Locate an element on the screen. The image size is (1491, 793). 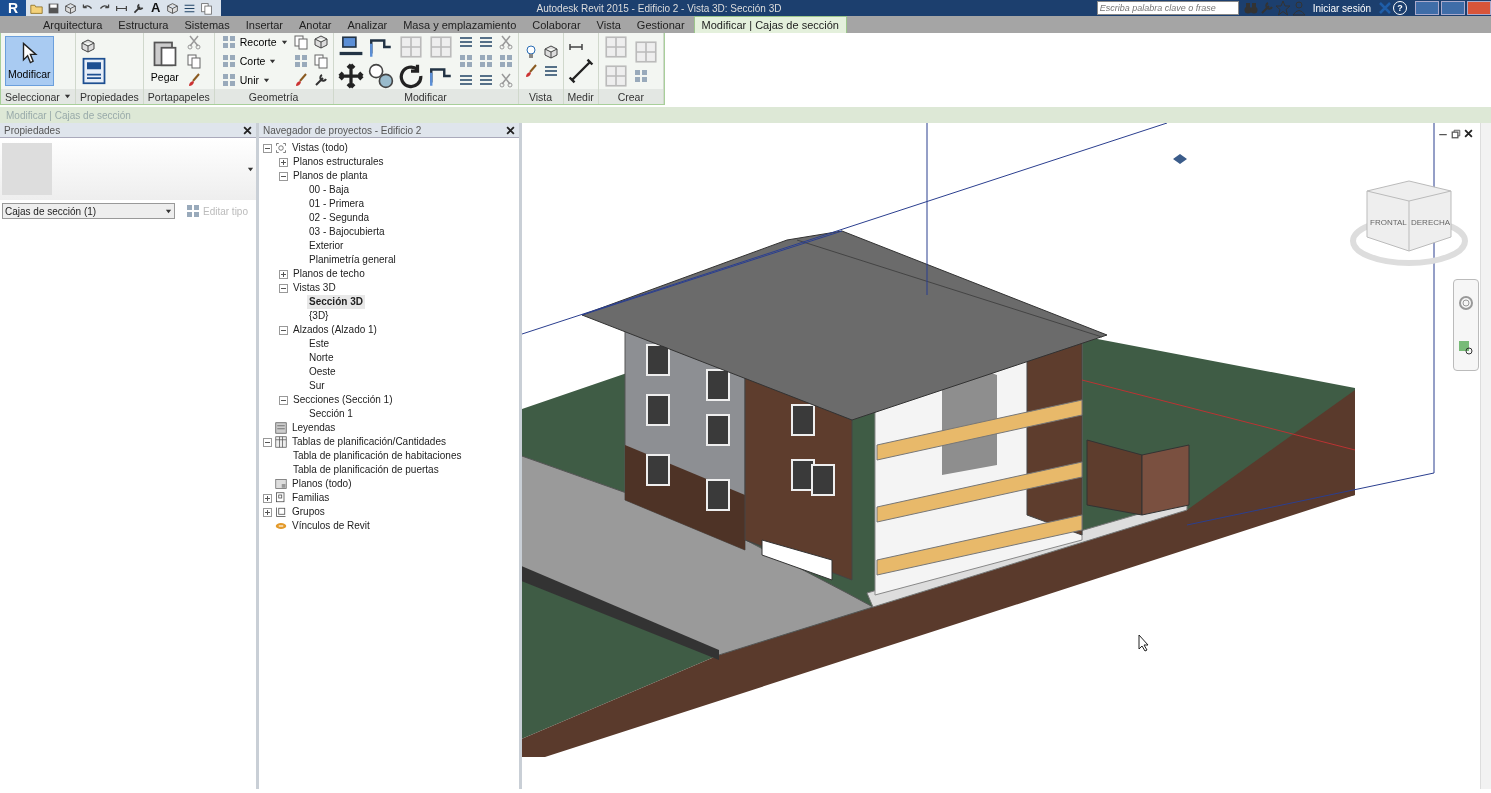
scrollbar is located at coordinates (1485, 456).